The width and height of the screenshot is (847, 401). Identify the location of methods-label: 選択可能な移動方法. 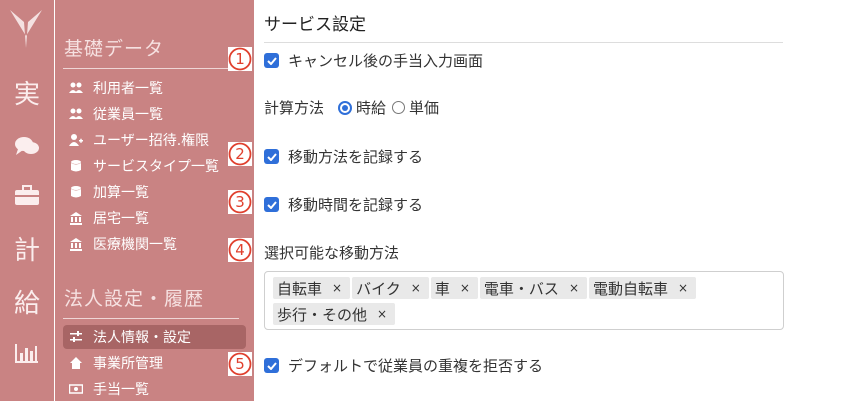
(332, 253).